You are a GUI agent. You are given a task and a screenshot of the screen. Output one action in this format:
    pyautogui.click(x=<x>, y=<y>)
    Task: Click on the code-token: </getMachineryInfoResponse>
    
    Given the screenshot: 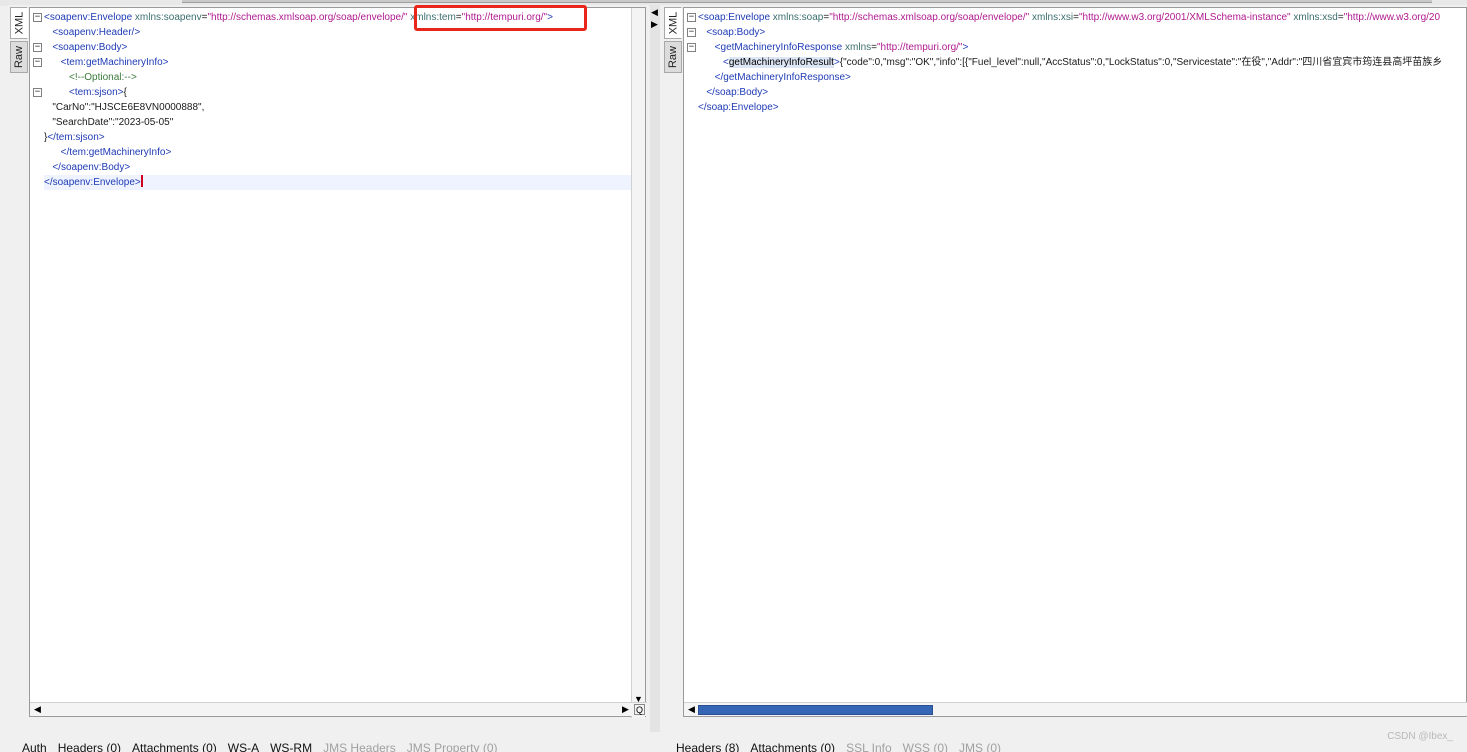 What is the action you would take?
    pyautogui.click(x=774, y=77)
    